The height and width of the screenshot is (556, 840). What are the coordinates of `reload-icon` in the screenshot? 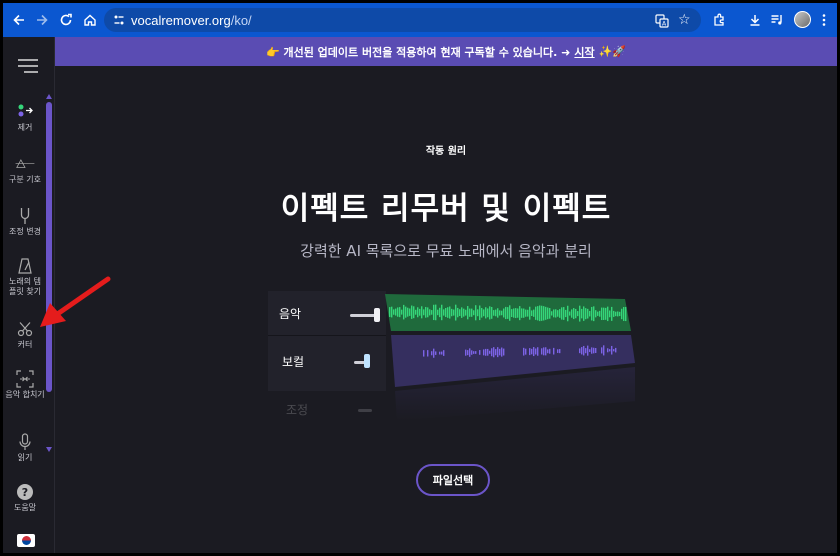 It's located at (66, 20).